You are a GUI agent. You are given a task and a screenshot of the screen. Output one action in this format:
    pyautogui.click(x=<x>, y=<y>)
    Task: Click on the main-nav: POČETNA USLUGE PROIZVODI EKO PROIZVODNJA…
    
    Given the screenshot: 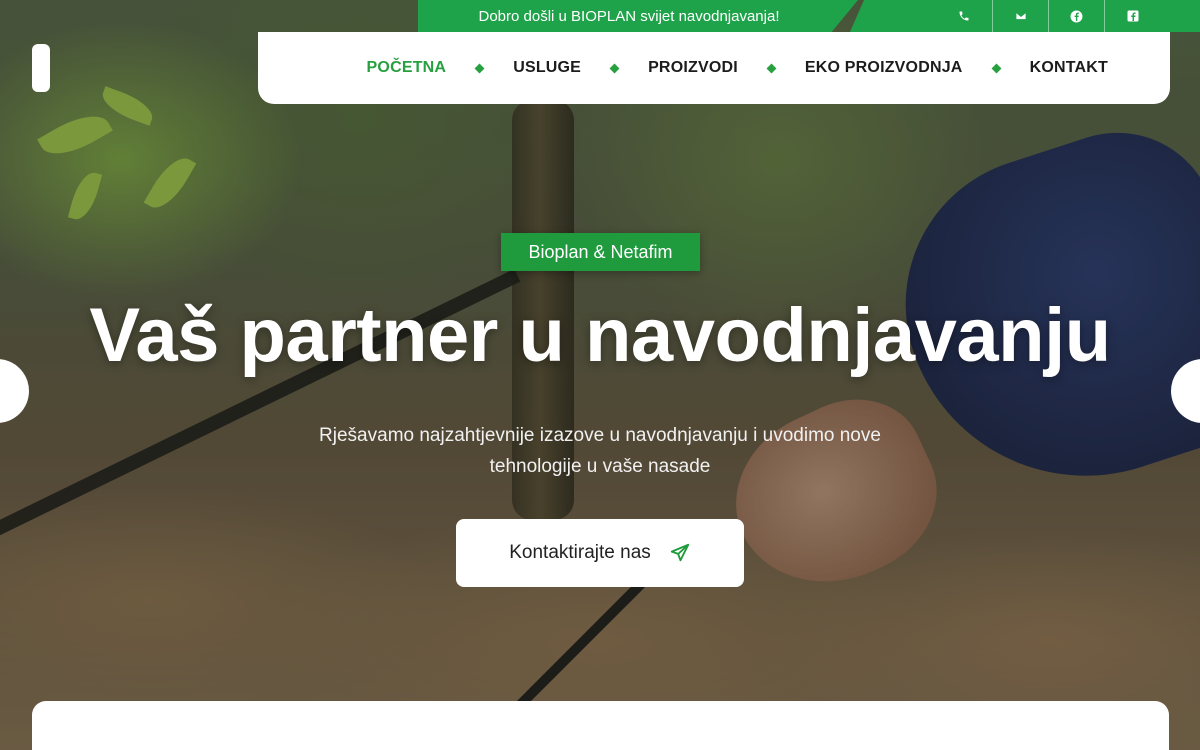 What is the action you would take?
    pyautogui.click(x=714, y=68)
    